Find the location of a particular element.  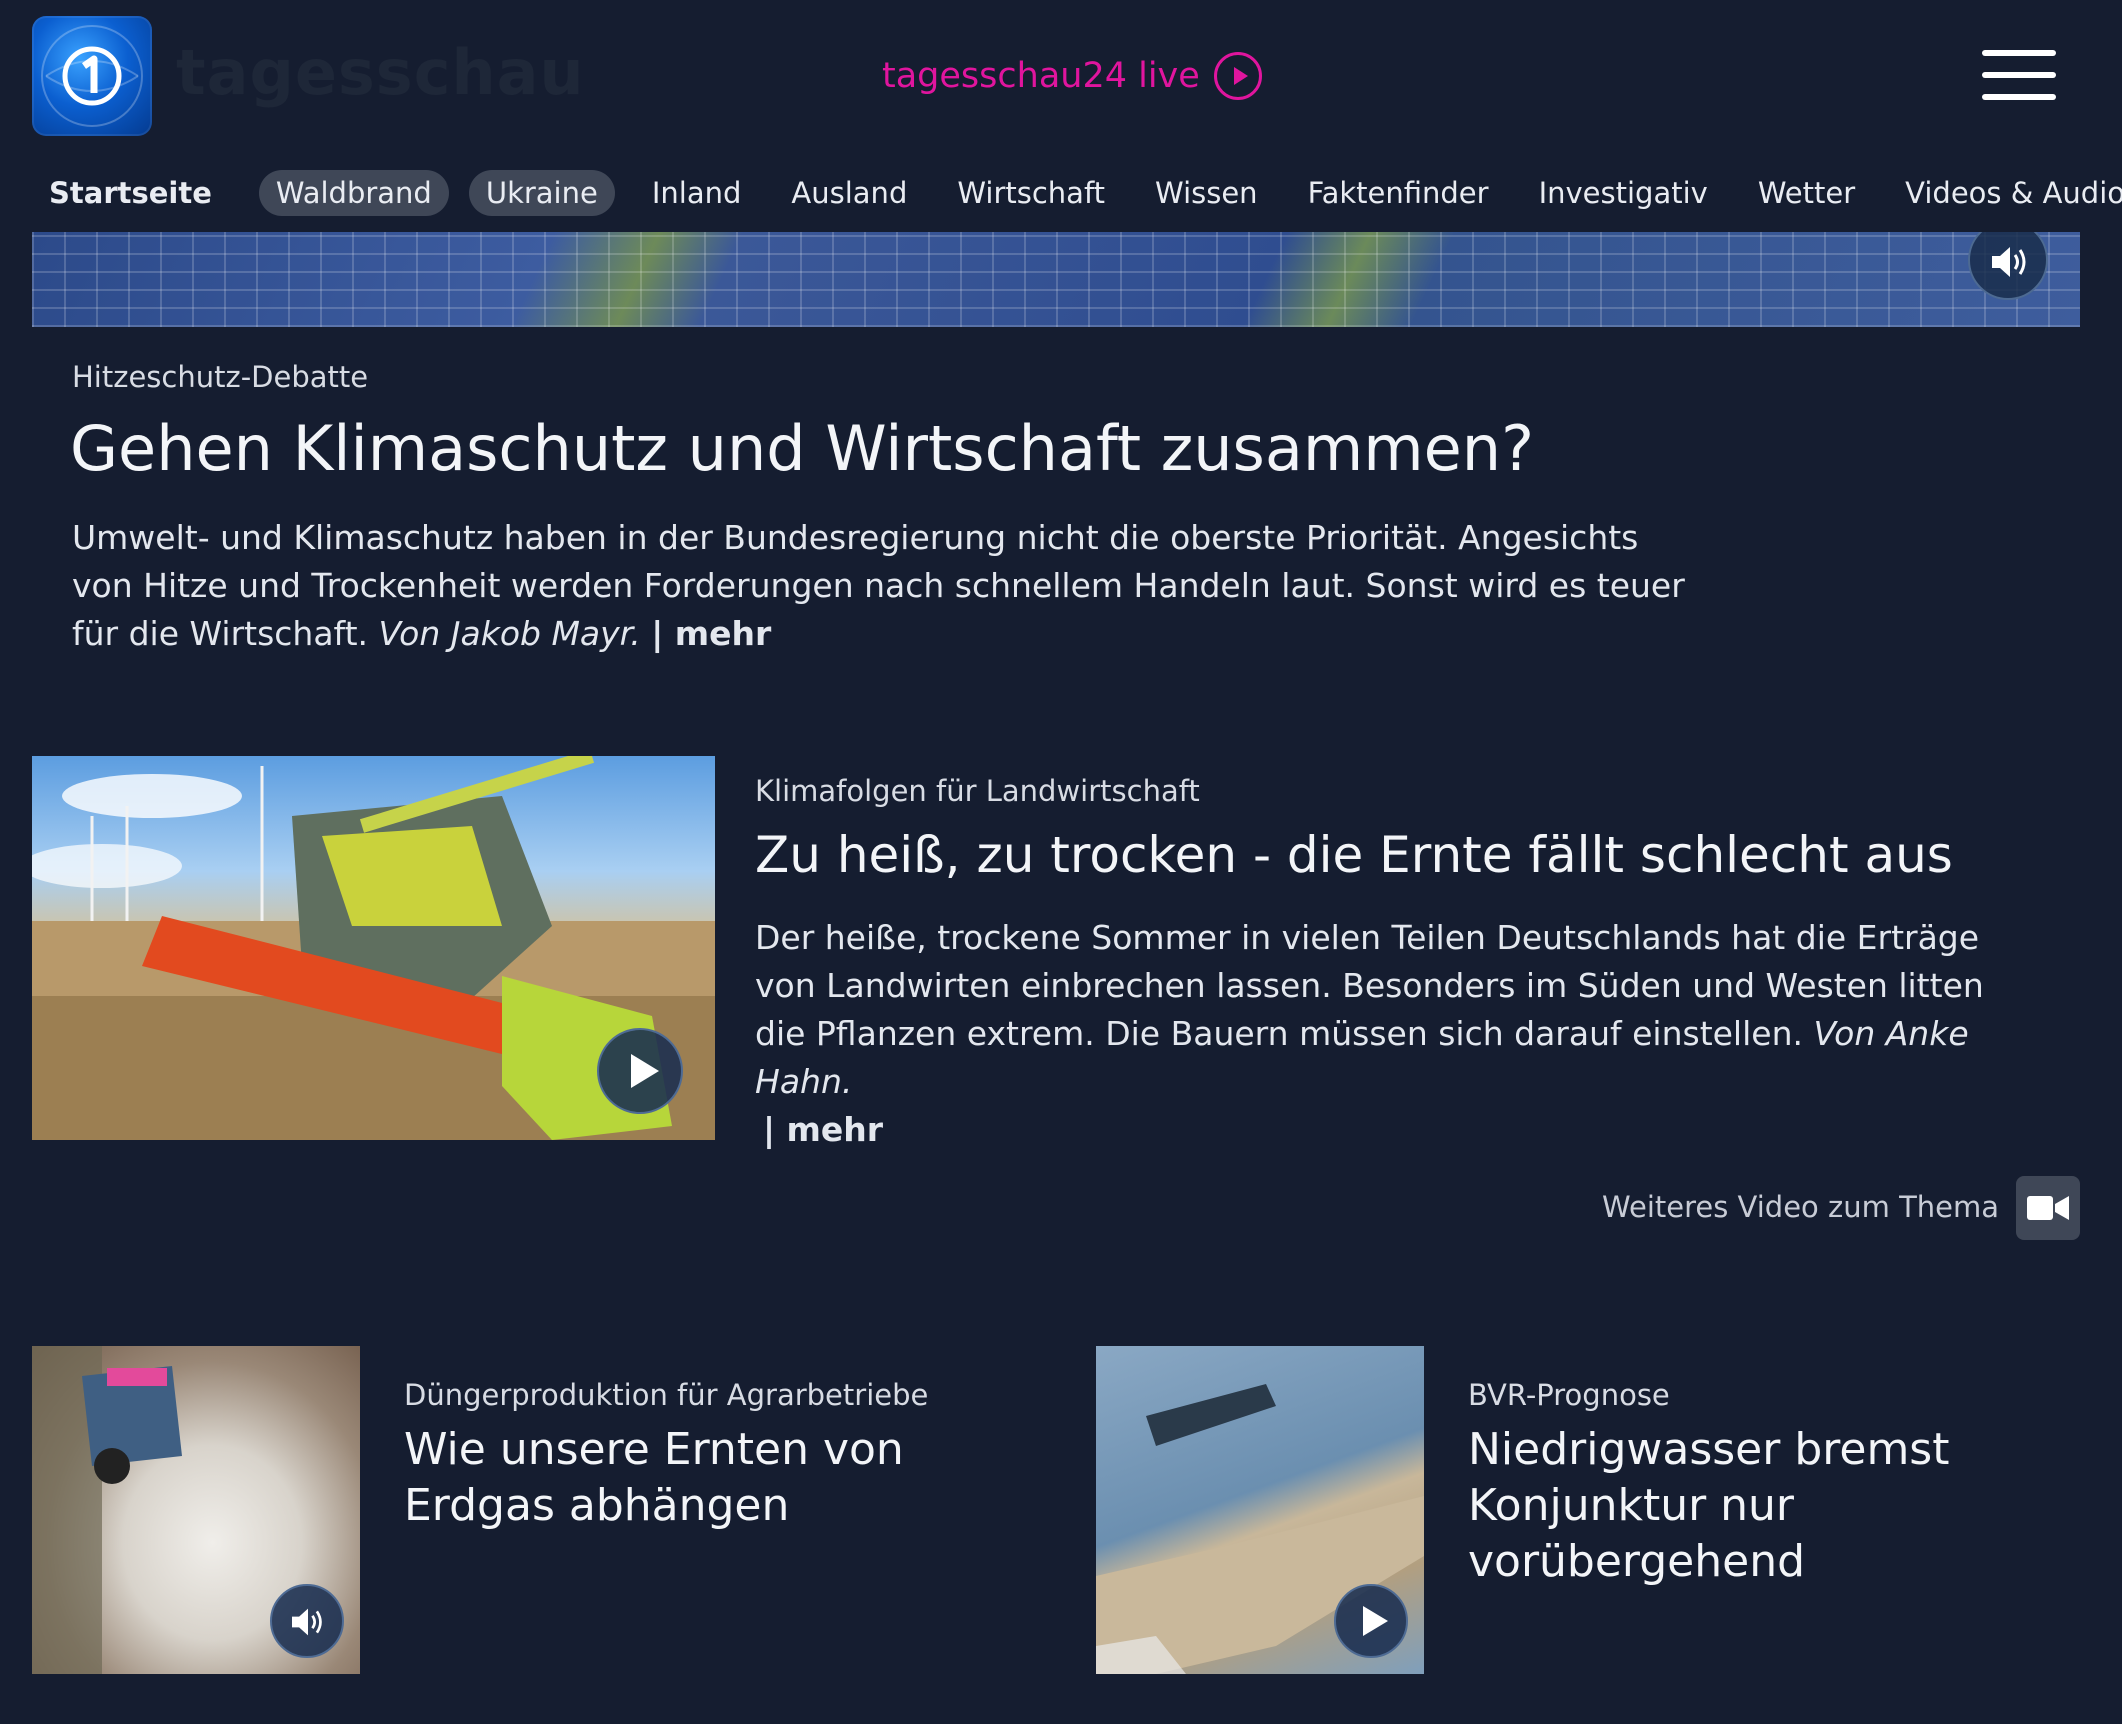

nav-item-wirtschaft: Wirtschaft is located at coordinates (1031, 193).